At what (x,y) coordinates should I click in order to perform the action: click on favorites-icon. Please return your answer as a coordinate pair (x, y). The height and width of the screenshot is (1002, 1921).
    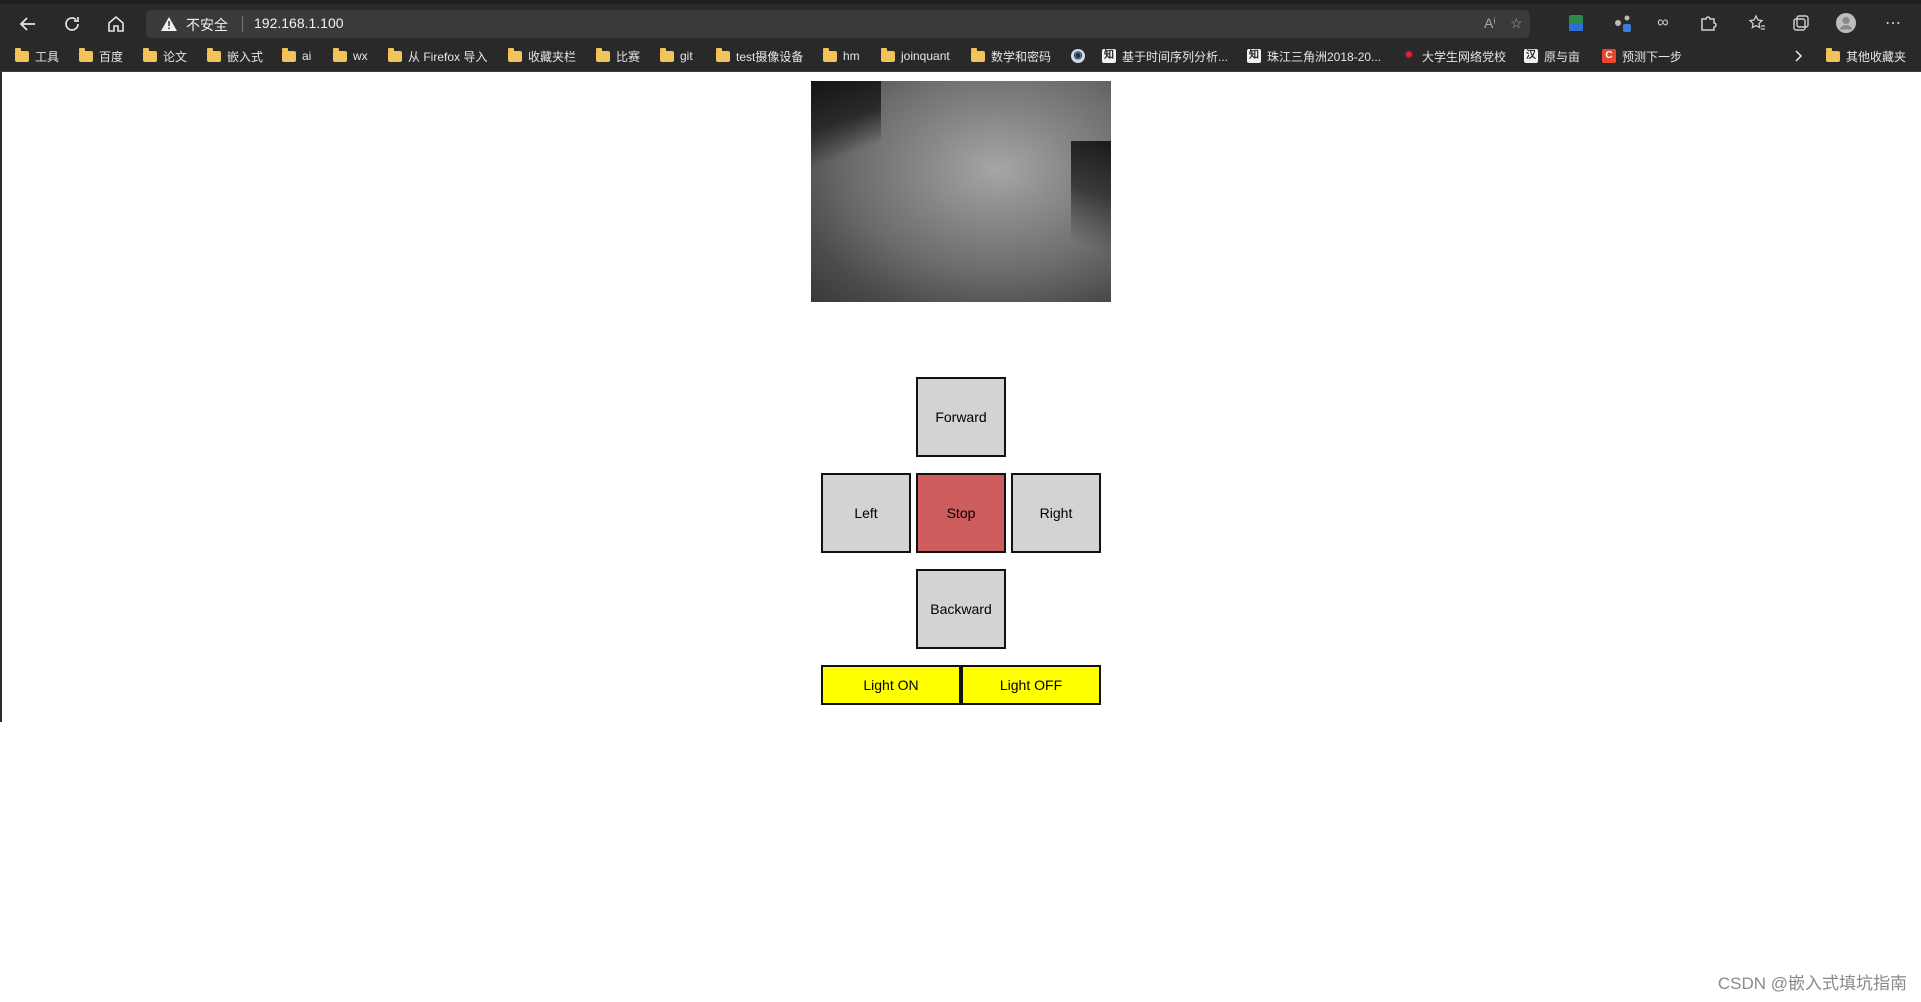
    Looking at the image, I should click on (1757, 23).